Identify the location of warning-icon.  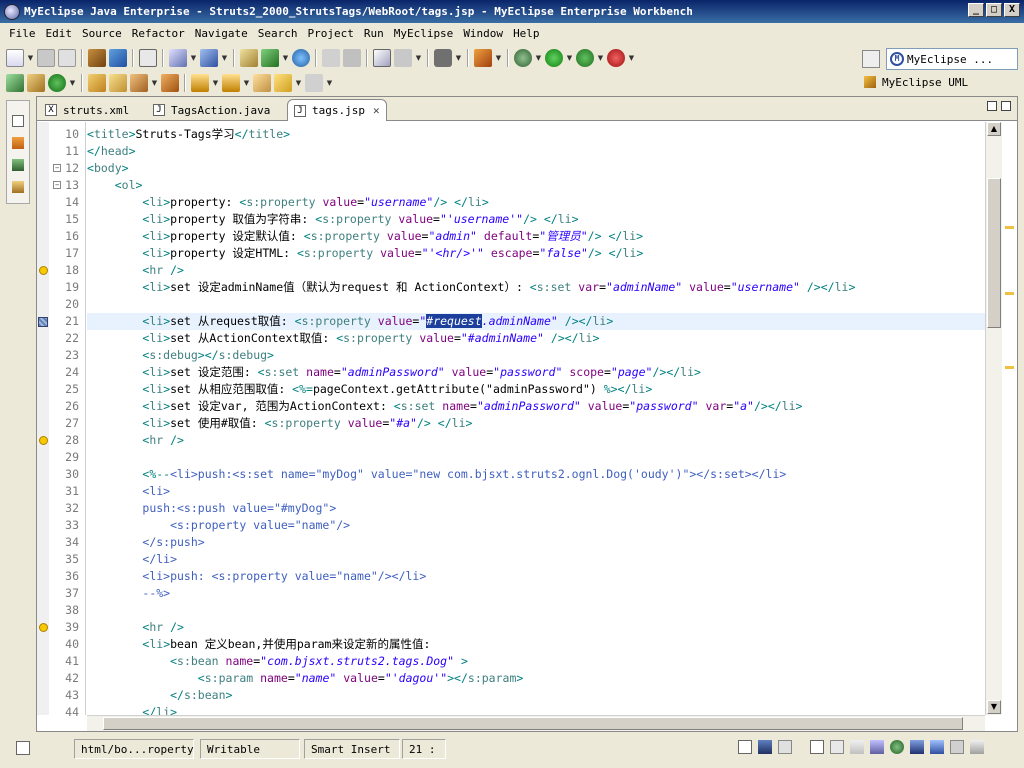
(43, 627).